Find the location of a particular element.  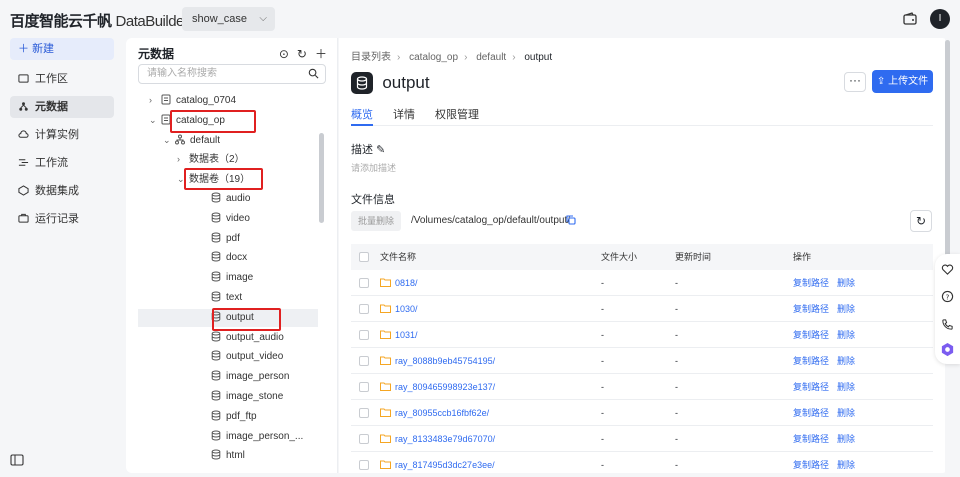

copy-icon is located at coordinates (571, 220).